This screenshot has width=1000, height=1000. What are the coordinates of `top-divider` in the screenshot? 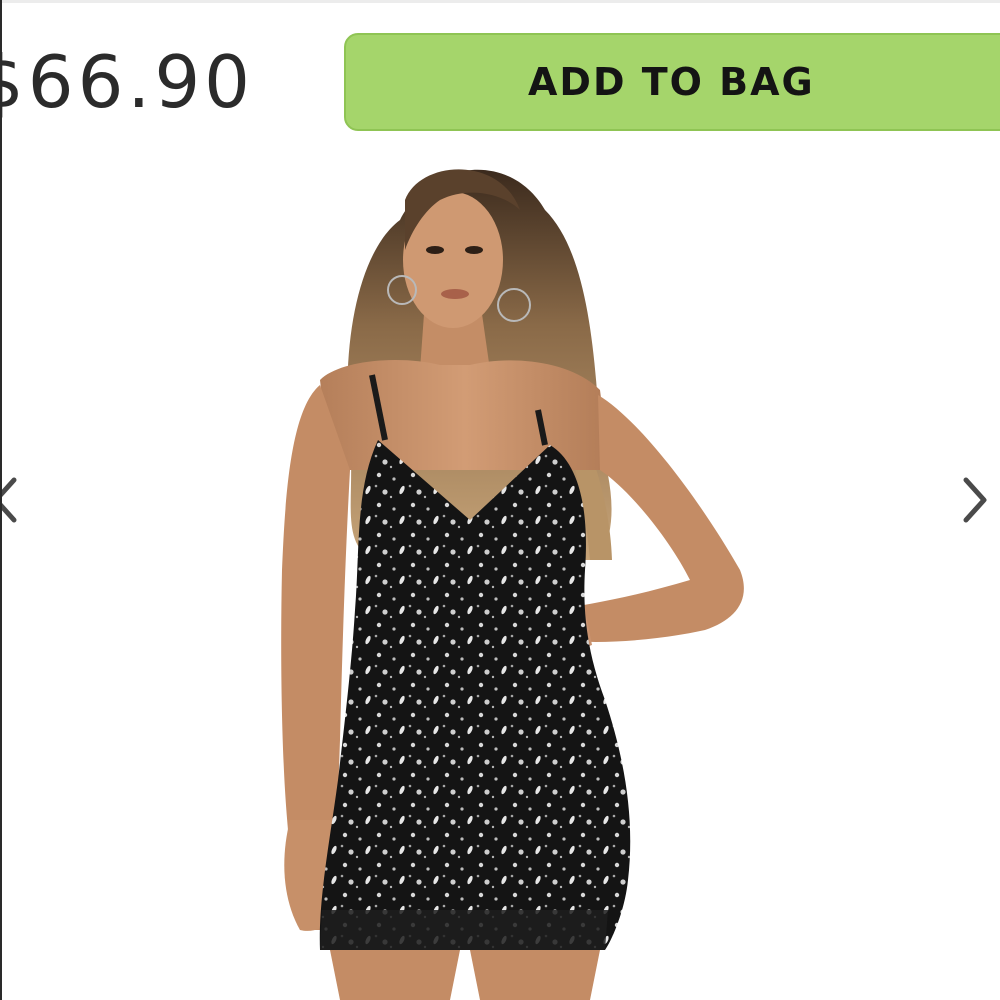 It's located at (500, 1).